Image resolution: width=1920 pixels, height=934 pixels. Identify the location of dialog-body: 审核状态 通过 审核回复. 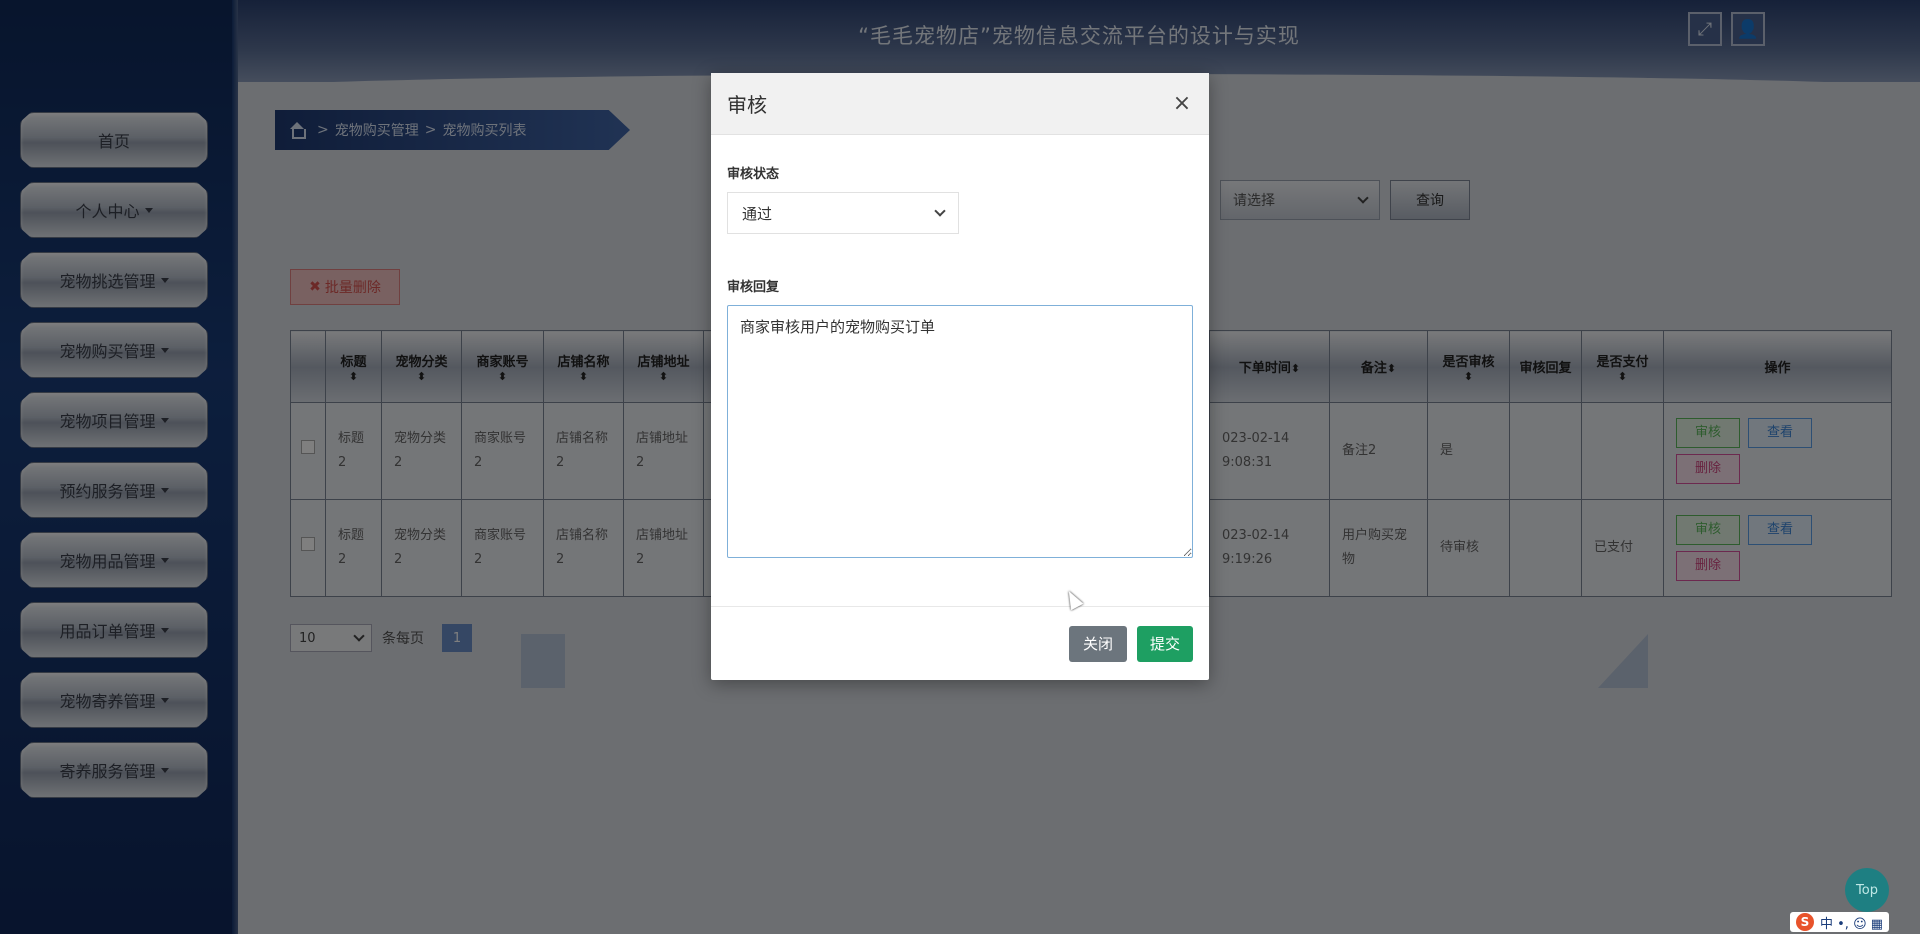
(960, 362).